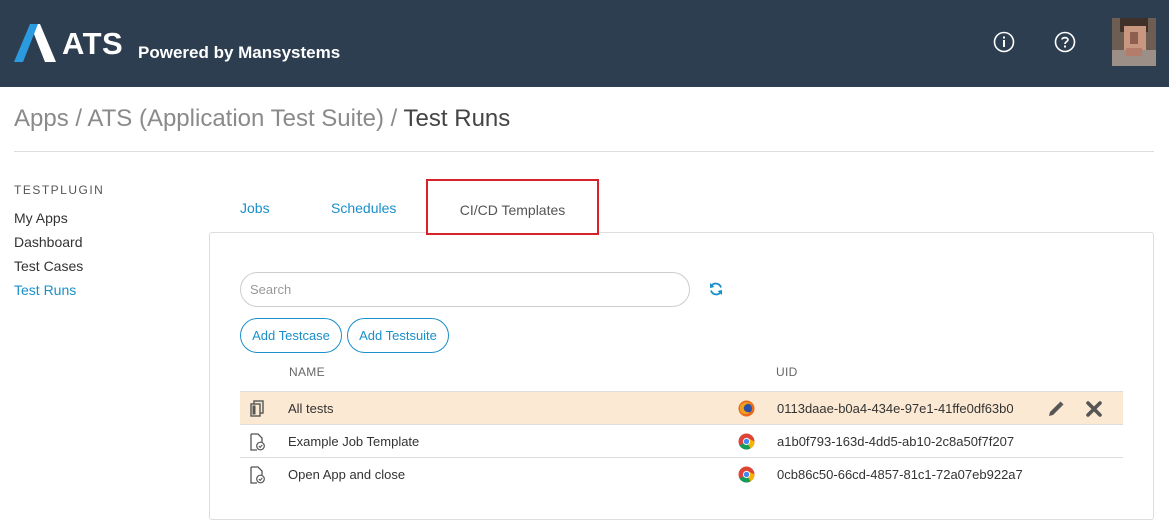  Describe the element at coordinates (363, 208) in the screenshot. I see `tab-schedules: Schedules` at that location.